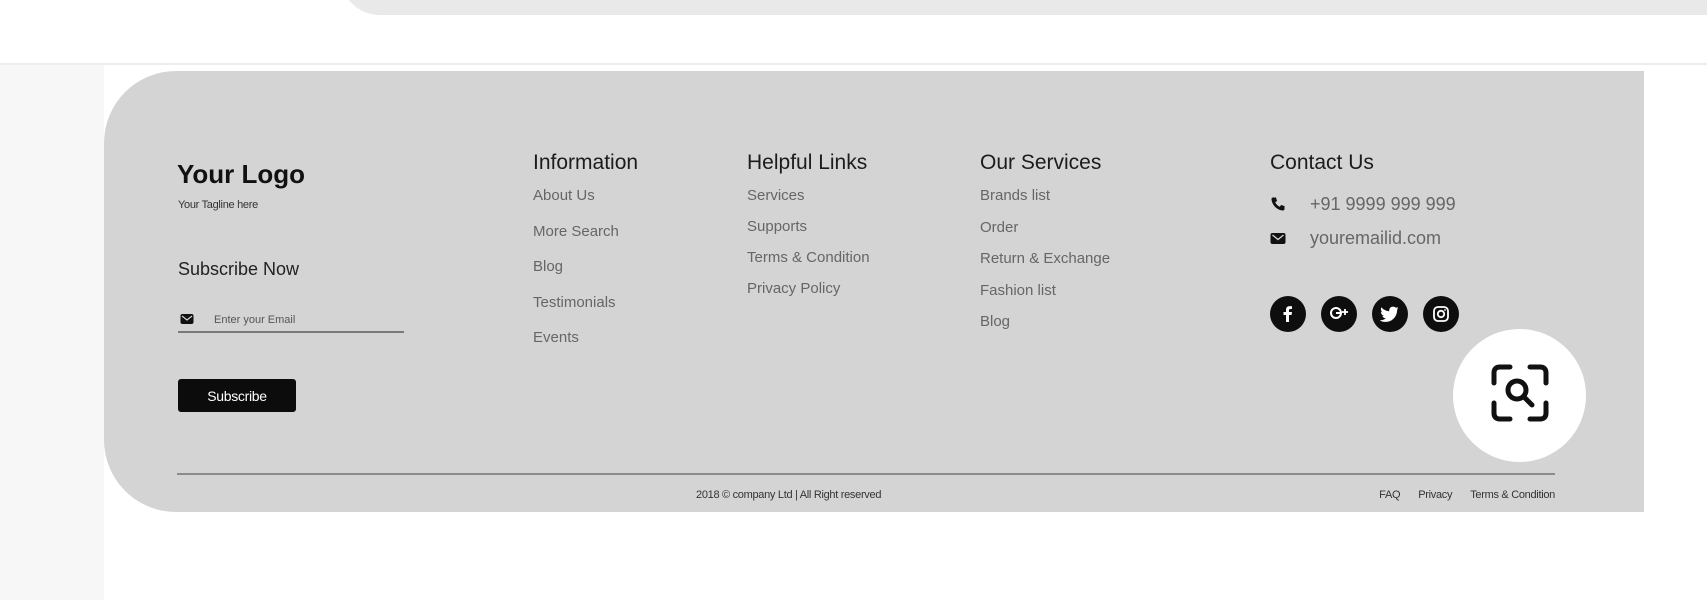 The height and width of the screenshot is (600, 1707). Describe the element at coordinates (239, 269) in the screenshot. I see `subscribe-title: Subscribe Now` at that location.